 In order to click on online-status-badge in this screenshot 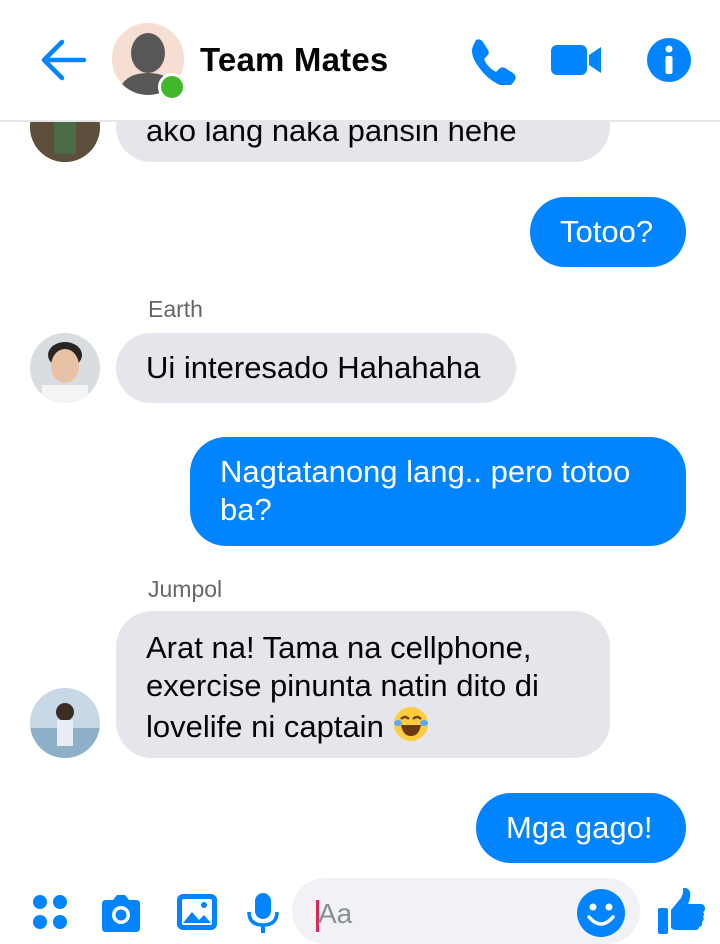, I will do `click(172, 87)`.